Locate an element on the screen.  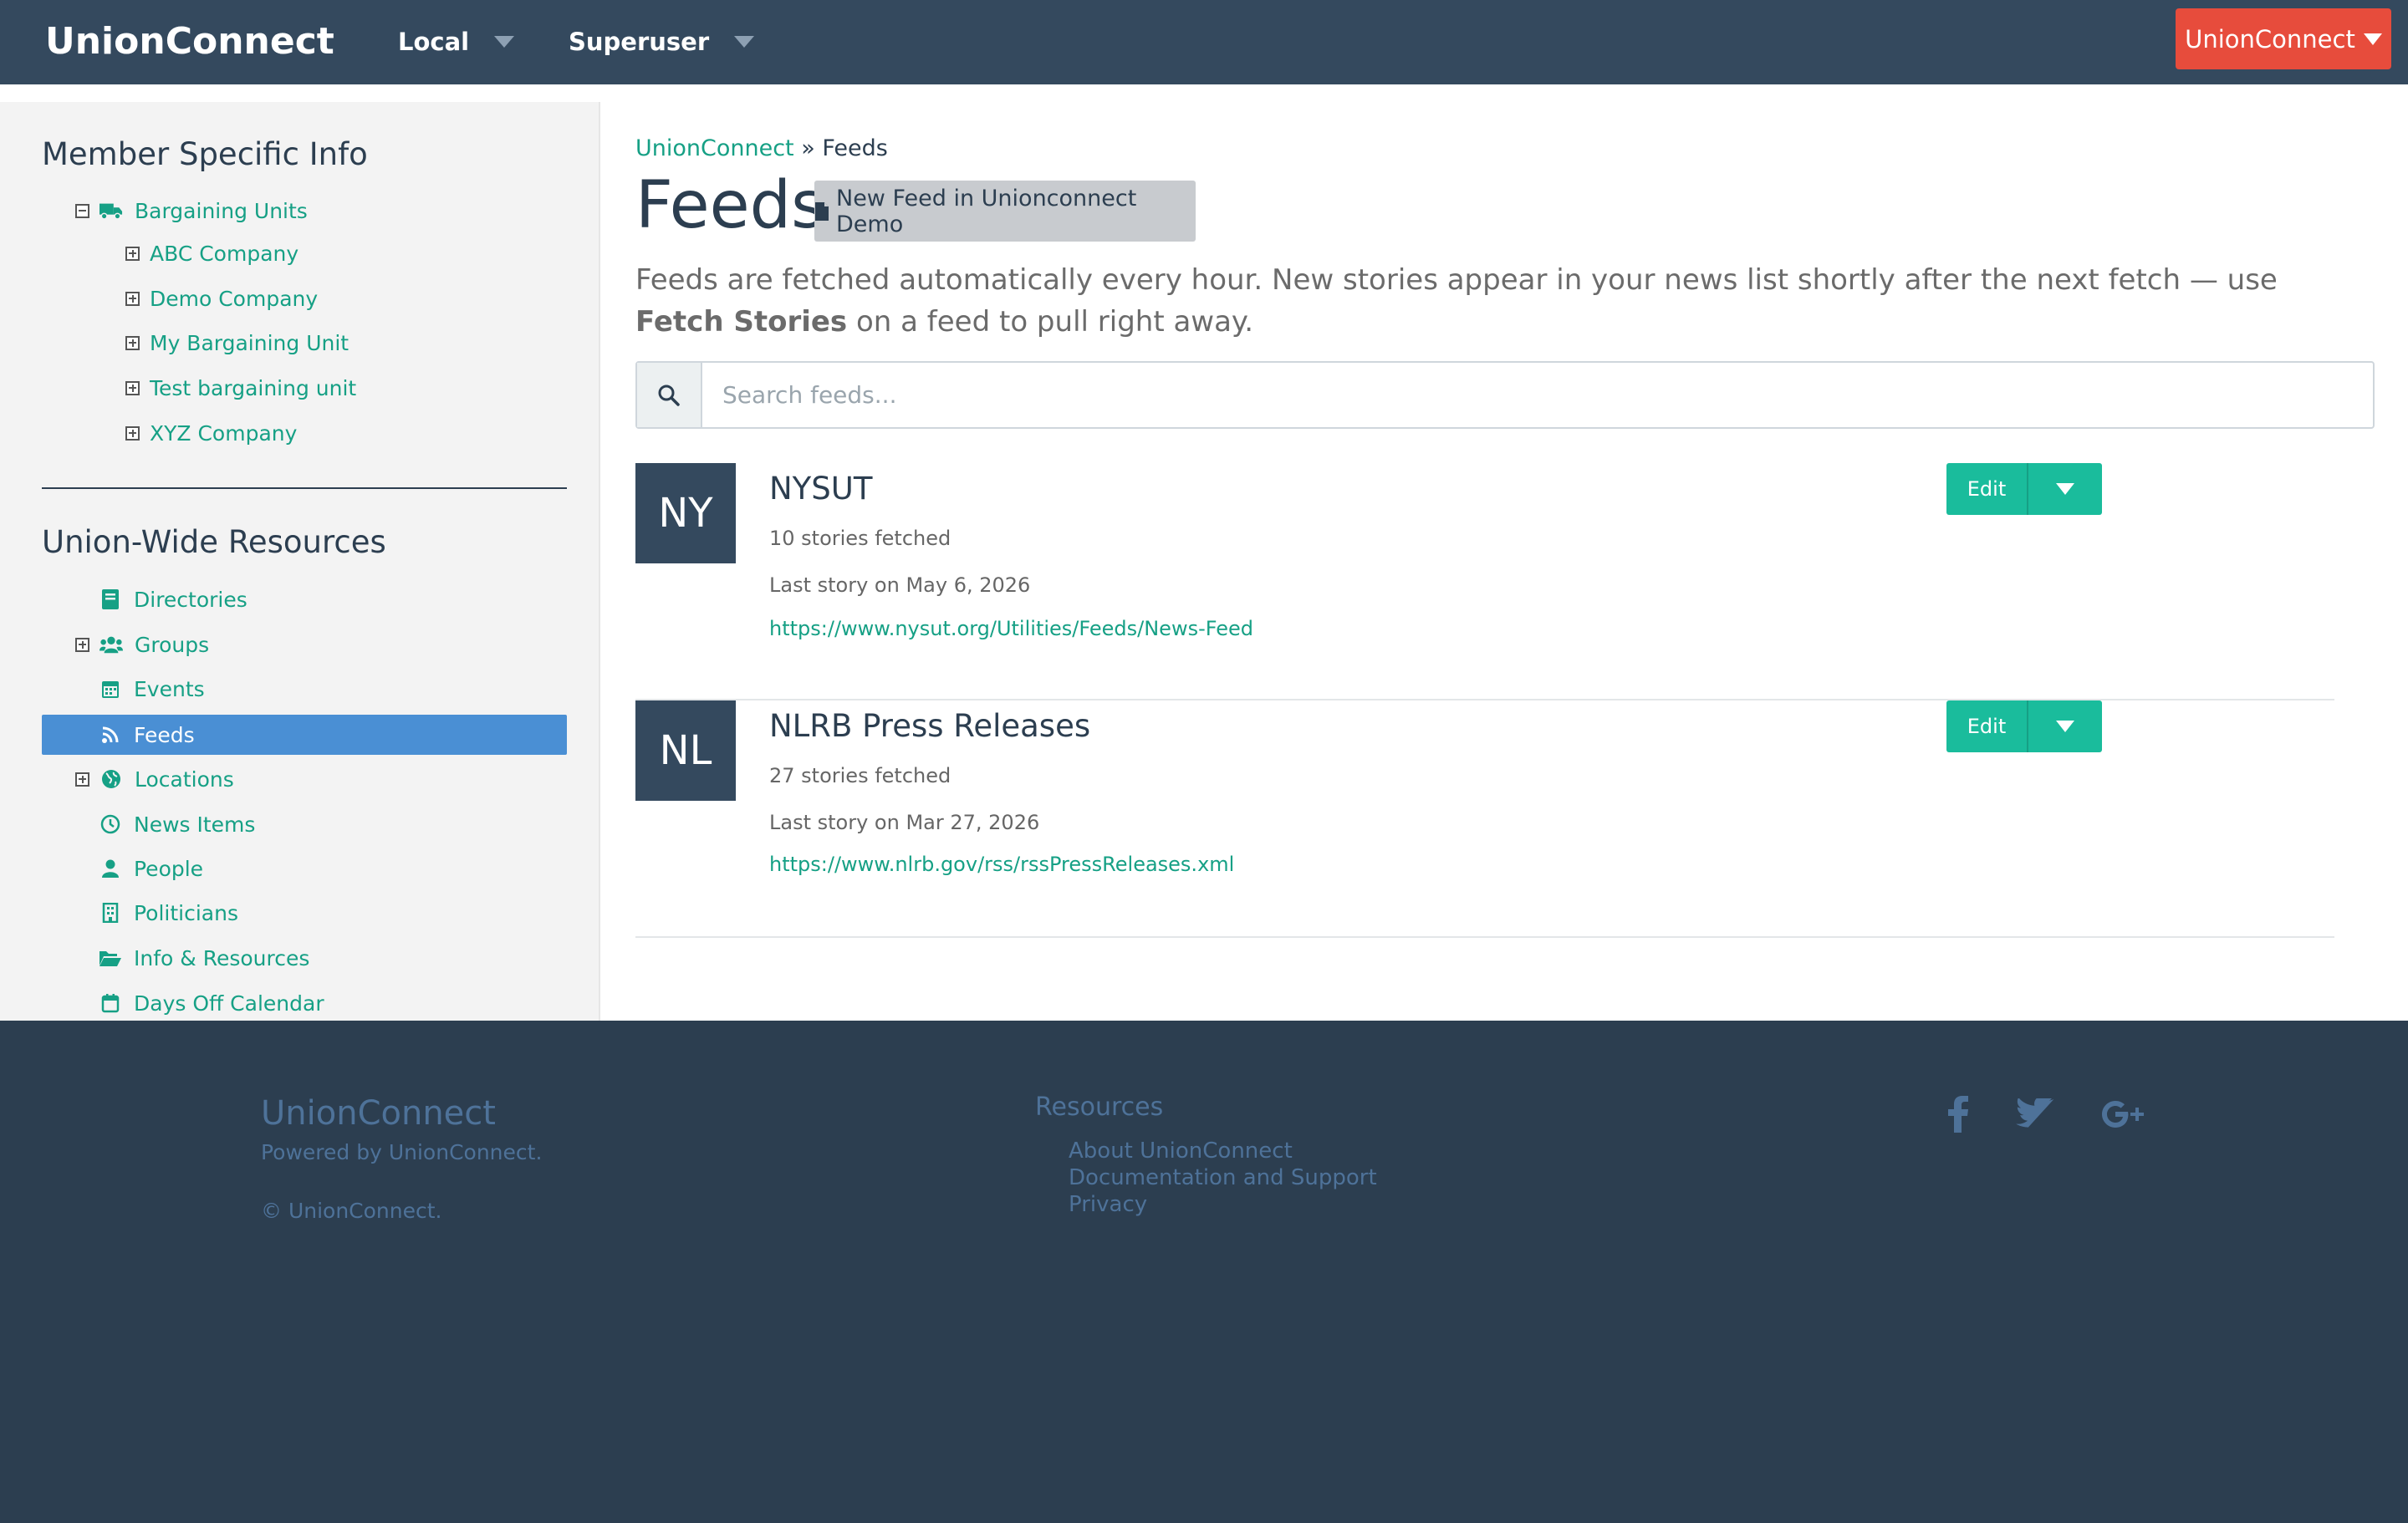
breadcrumb: UnionConnect » Feeds is located at coordinates (762, 149).